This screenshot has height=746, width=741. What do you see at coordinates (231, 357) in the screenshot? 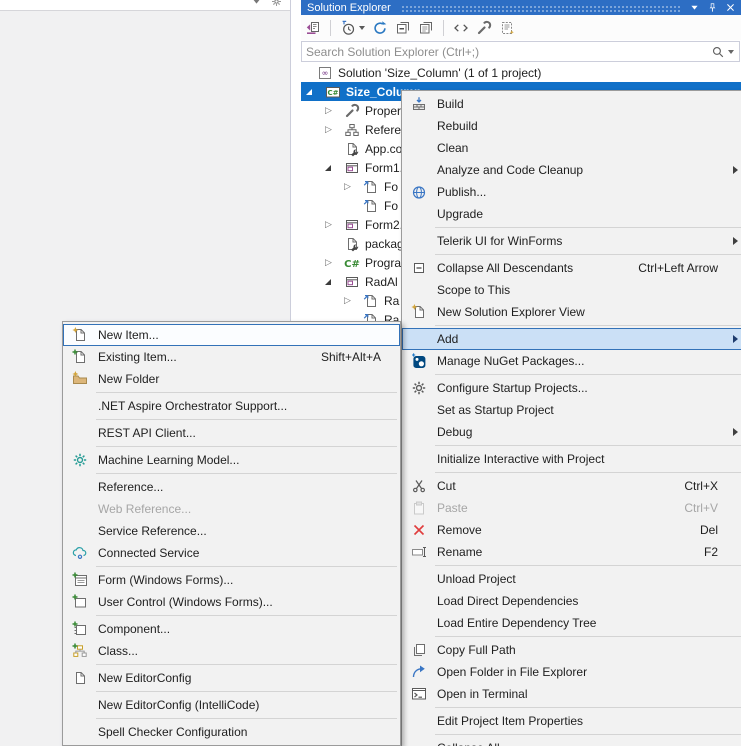
I see `menu-item-existing-item: Existing Item... Shift+Alt+A` at bounding box center [231, 357].